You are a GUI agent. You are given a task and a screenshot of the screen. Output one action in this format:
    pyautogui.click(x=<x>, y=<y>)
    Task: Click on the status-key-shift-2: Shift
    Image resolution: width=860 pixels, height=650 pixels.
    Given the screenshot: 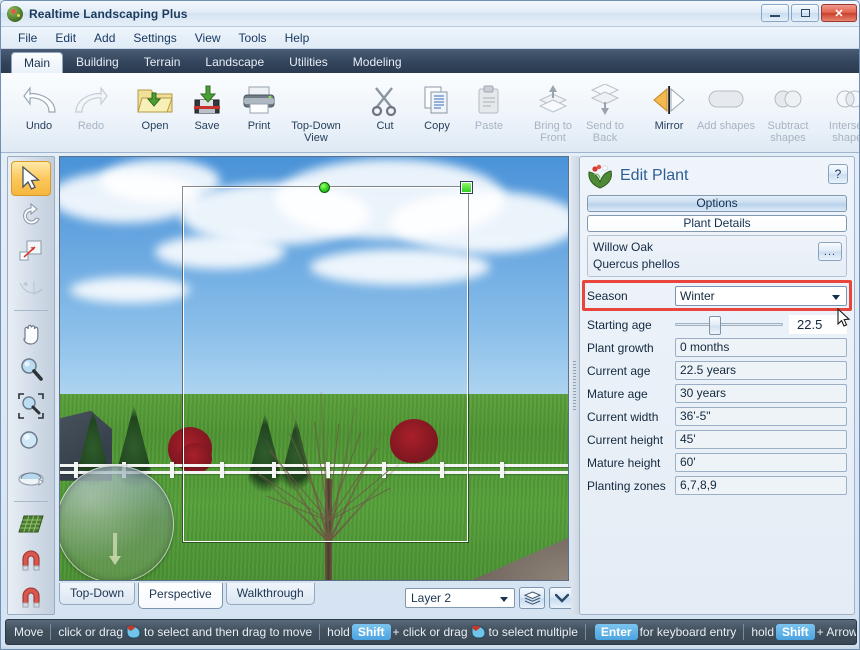 What is the action you would take?
    pyautogui.click(x=795, y=632)
    